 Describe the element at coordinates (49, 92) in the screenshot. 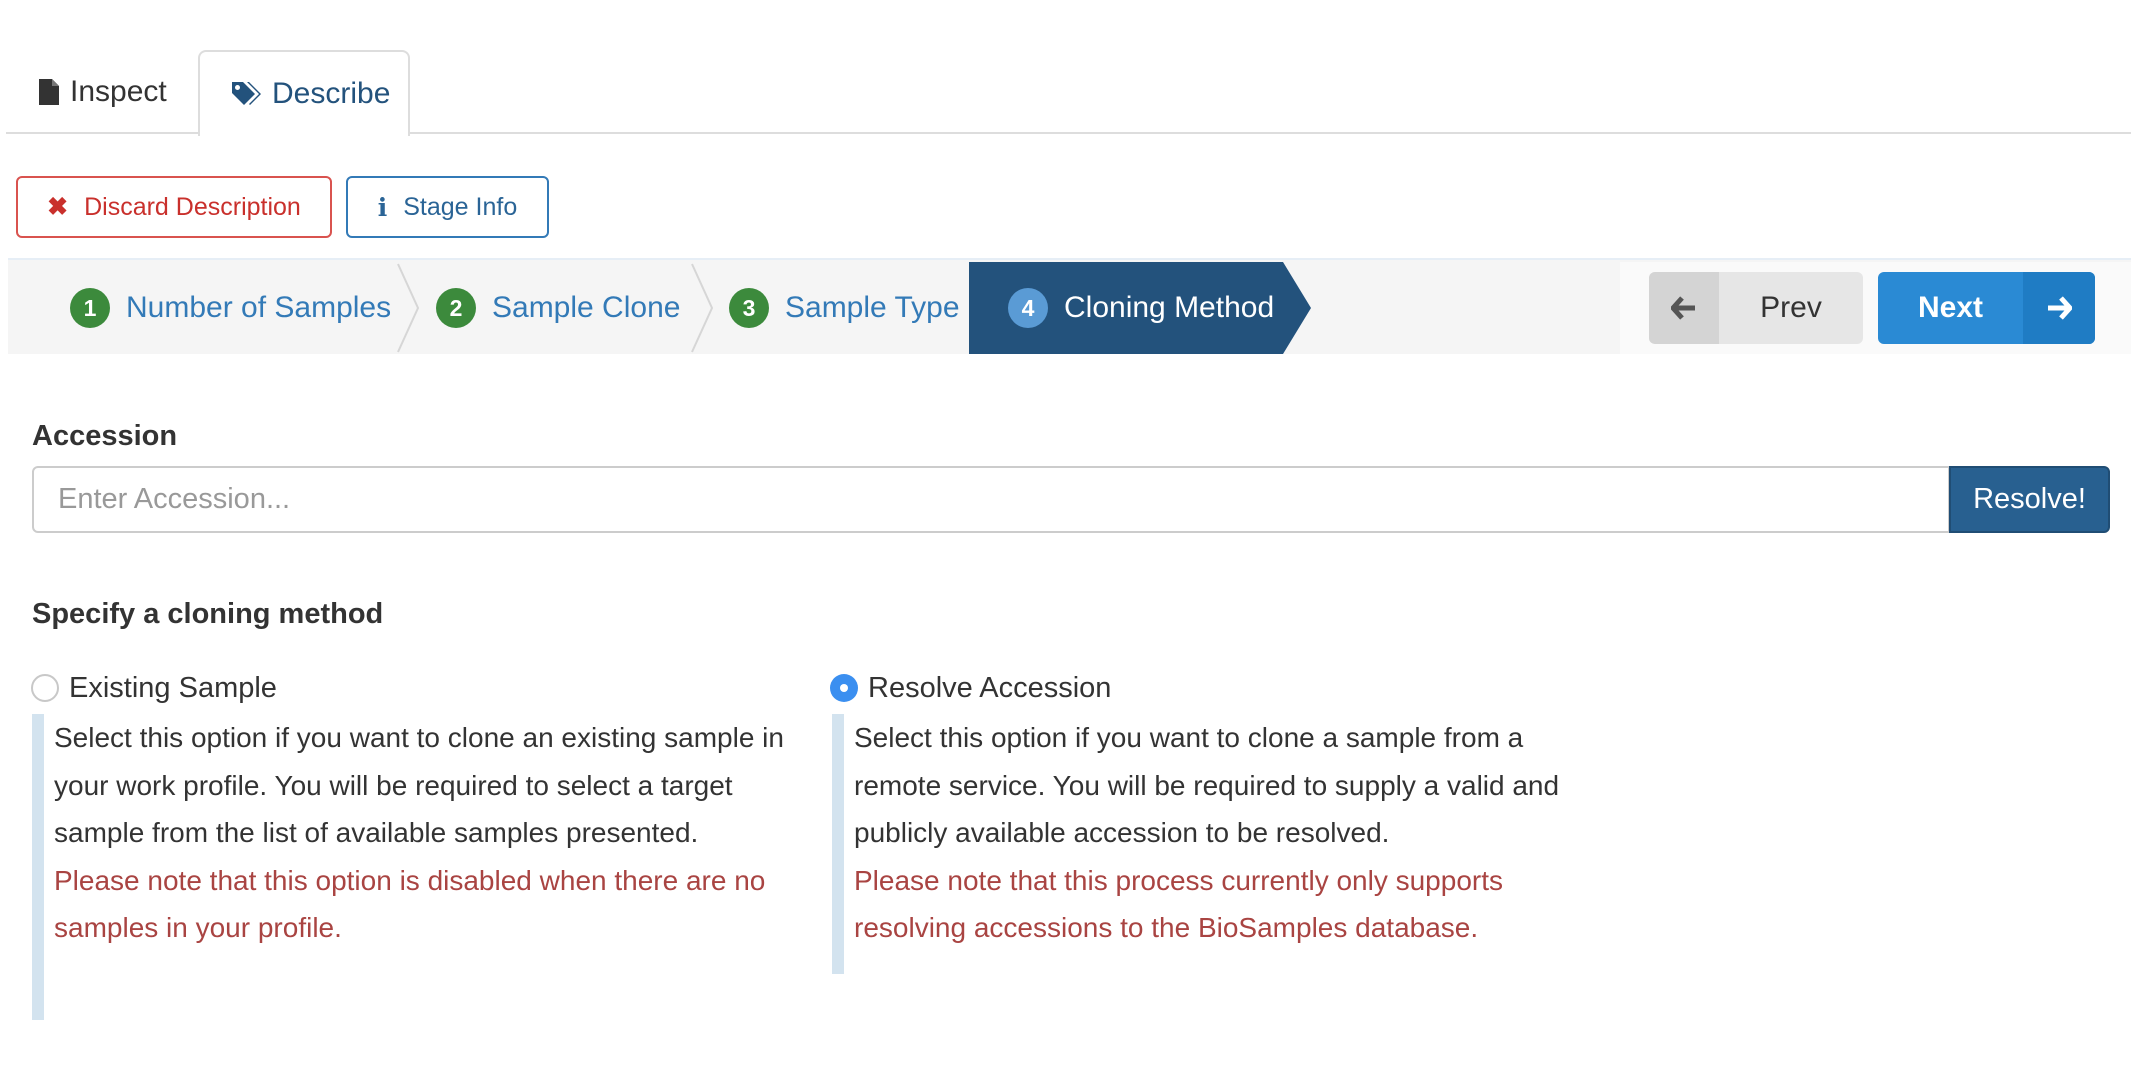

I see `file-icon` at that location.